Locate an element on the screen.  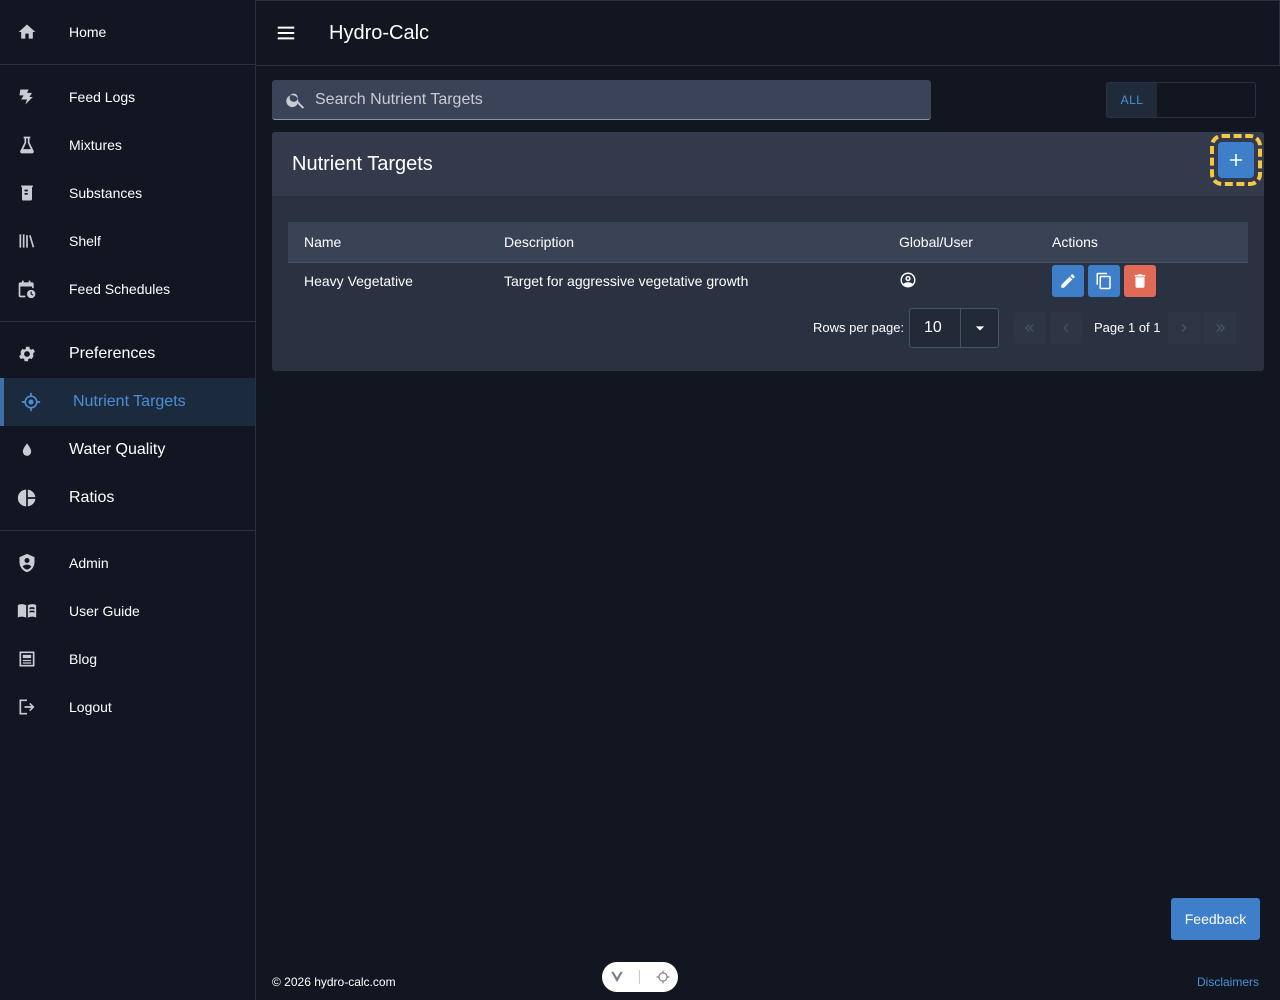
sidebar-item-substances: Substances is located at coordinates (127, 193).